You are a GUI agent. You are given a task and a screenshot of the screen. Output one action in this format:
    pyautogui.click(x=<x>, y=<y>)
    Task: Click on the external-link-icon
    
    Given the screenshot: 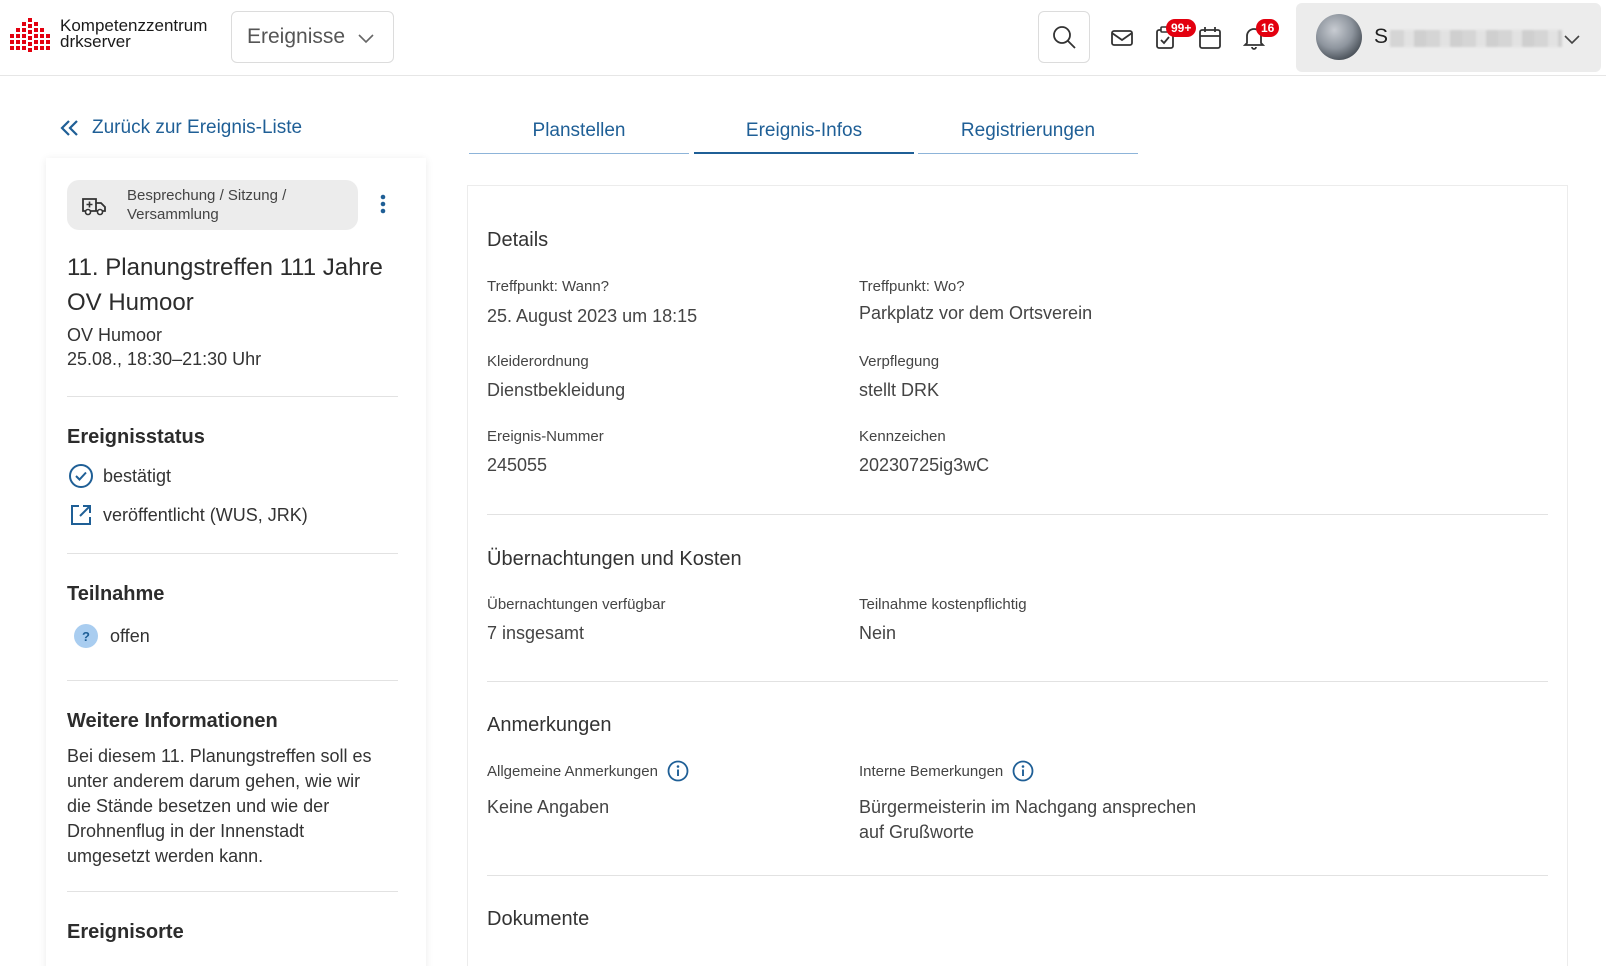 What is the action you would take?
    pyautogui.click(x=81, y=515)
    